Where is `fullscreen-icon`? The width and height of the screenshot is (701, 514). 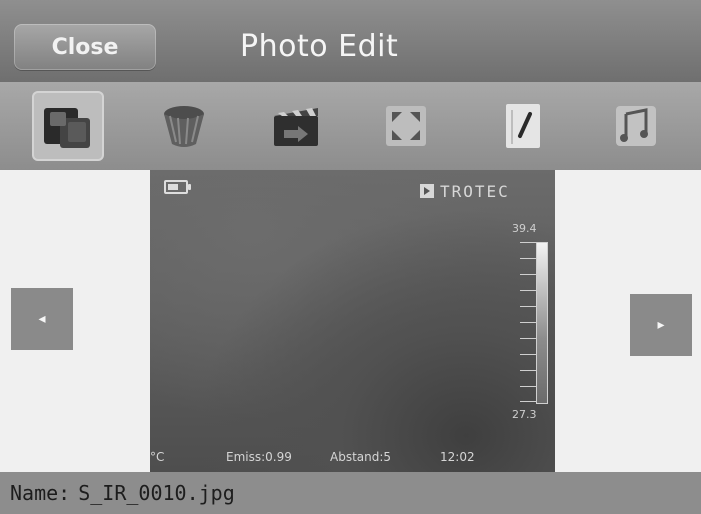
fullscreen-icon is located at coordinates (406, 126).